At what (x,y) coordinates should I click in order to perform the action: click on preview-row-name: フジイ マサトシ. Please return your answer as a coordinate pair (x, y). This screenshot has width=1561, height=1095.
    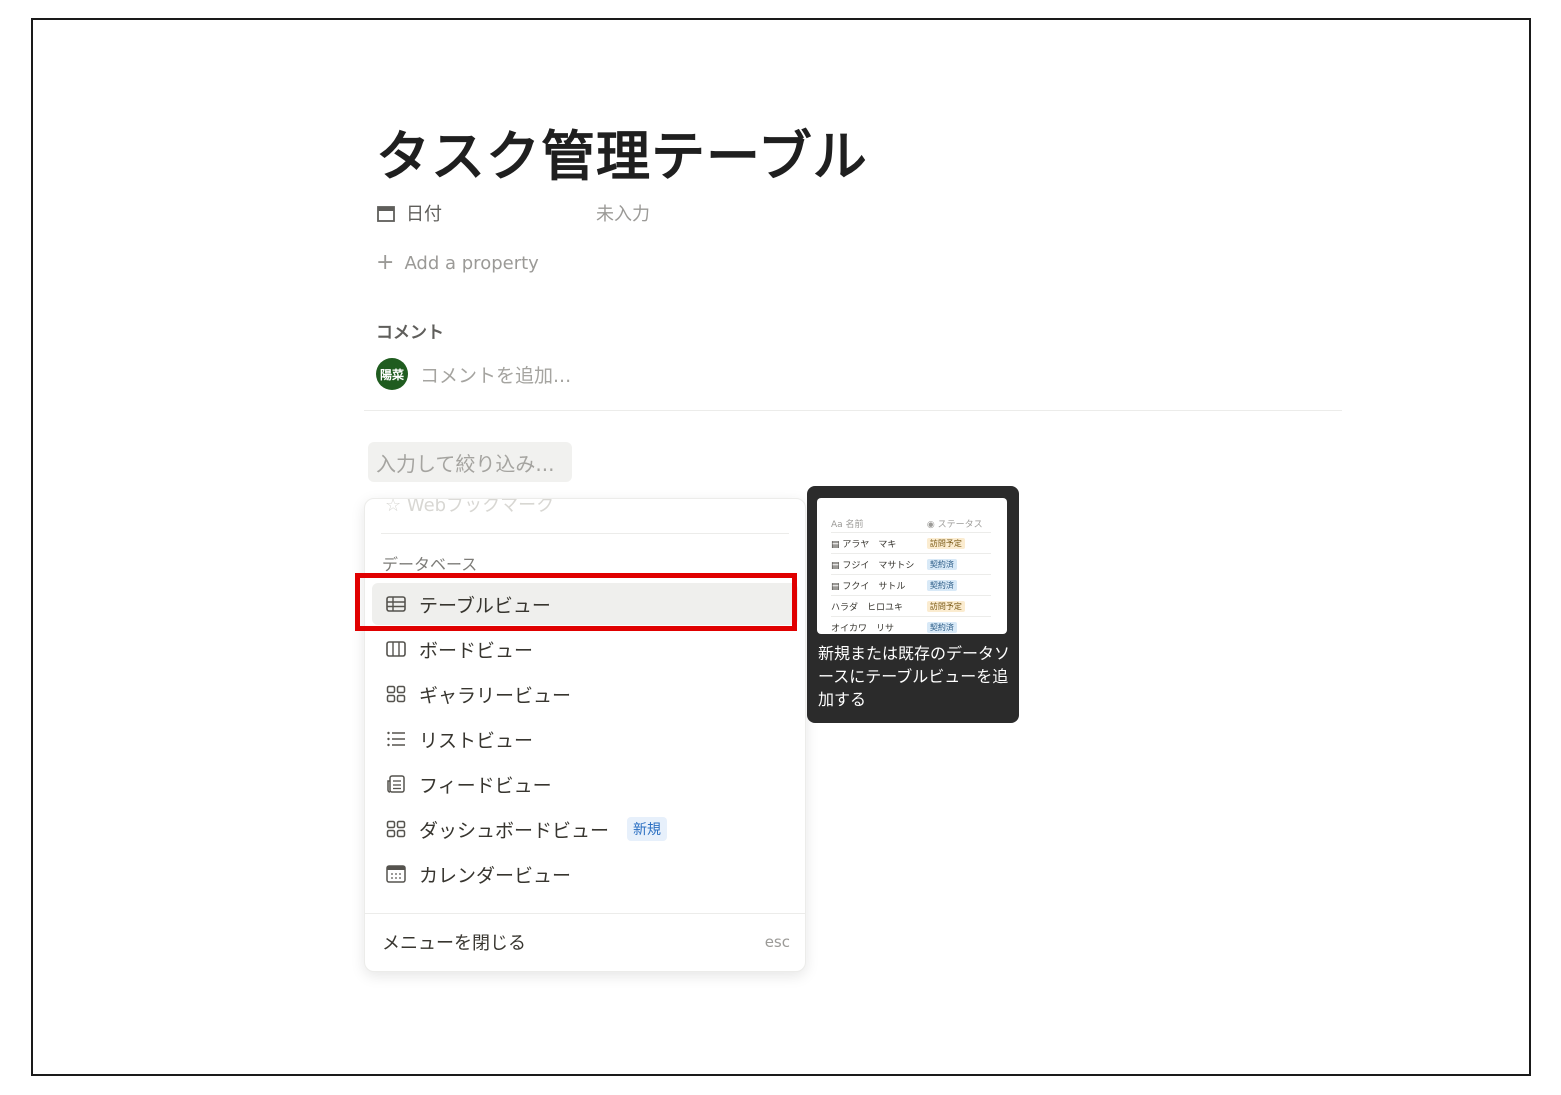
    Looking at the image, I should click on (878, 565).